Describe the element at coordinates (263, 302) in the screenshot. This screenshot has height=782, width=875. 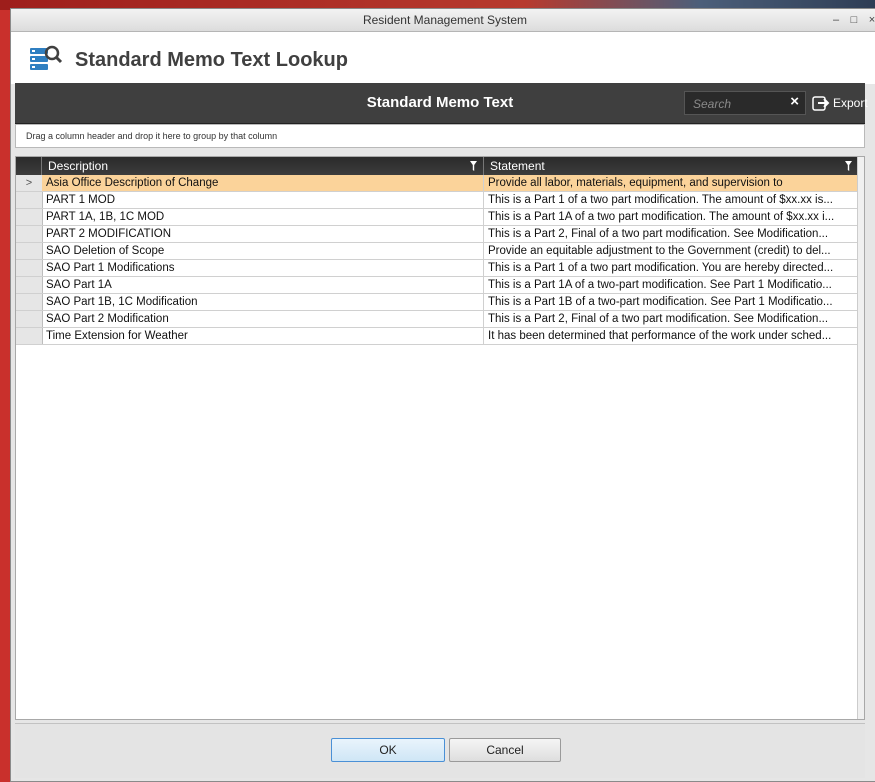
I see `cell-description: SAO Part 1B, 1C Modification` at that location.